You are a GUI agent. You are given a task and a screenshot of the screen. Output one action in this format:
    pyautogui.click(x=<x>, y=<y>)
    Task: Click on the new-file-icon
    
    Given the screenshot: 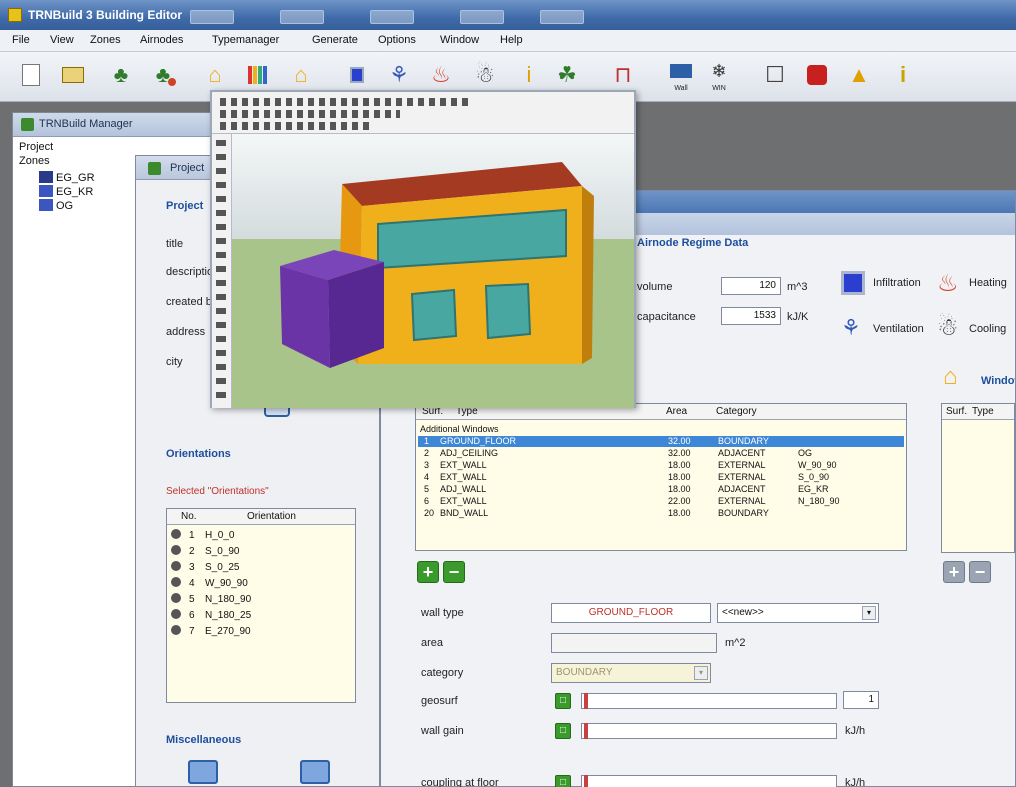 What is the action you would take?
    pyautogui.click(x=31, y=75)
    